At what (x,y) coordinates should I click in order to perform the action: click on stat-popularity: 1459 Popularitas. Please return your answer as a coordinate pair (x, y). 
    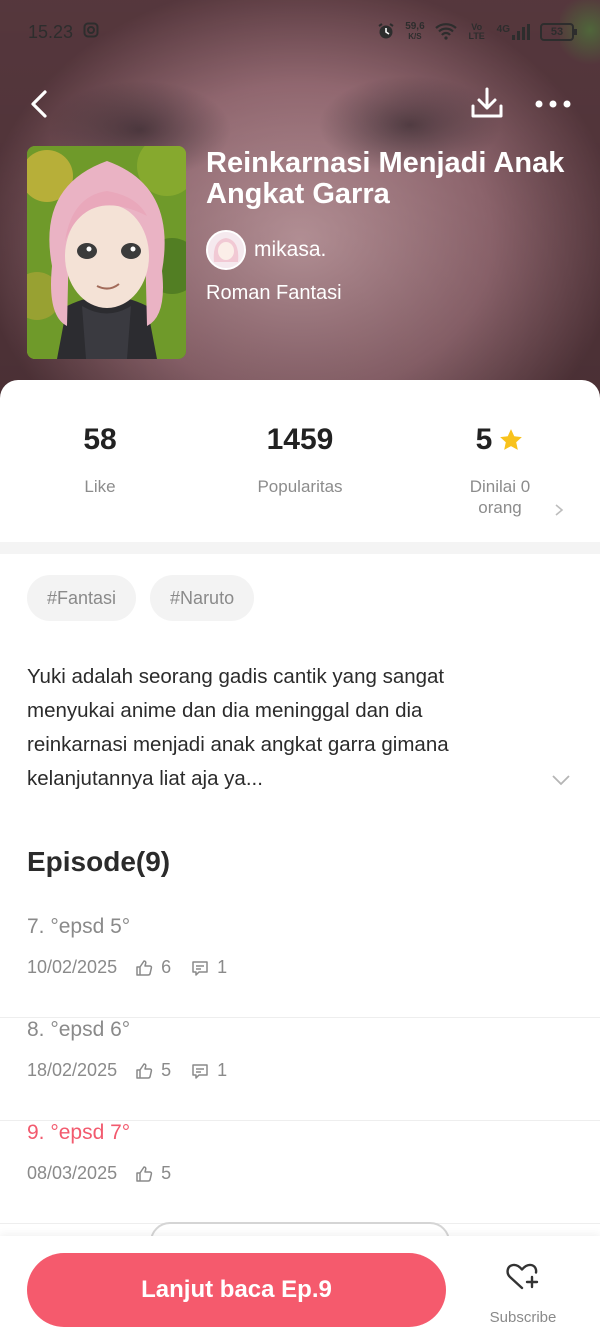
    Looking at the image, I should click on (300, 458).